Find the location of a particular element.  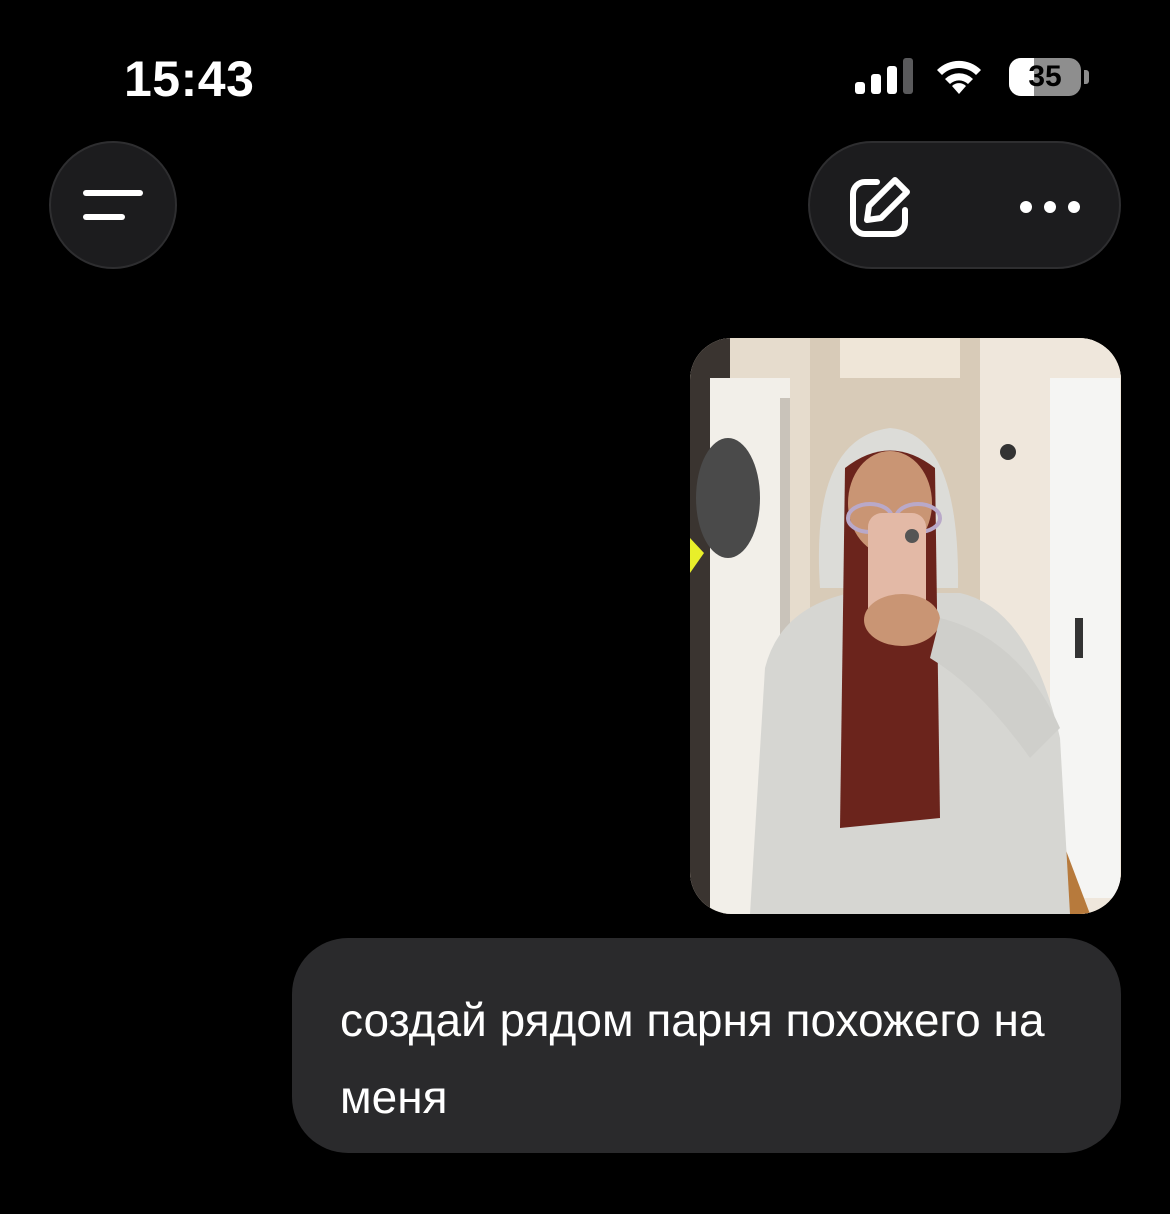

user-message-bubble: создай рядом парня похожего на меня is located at coordinates (706, 1045).